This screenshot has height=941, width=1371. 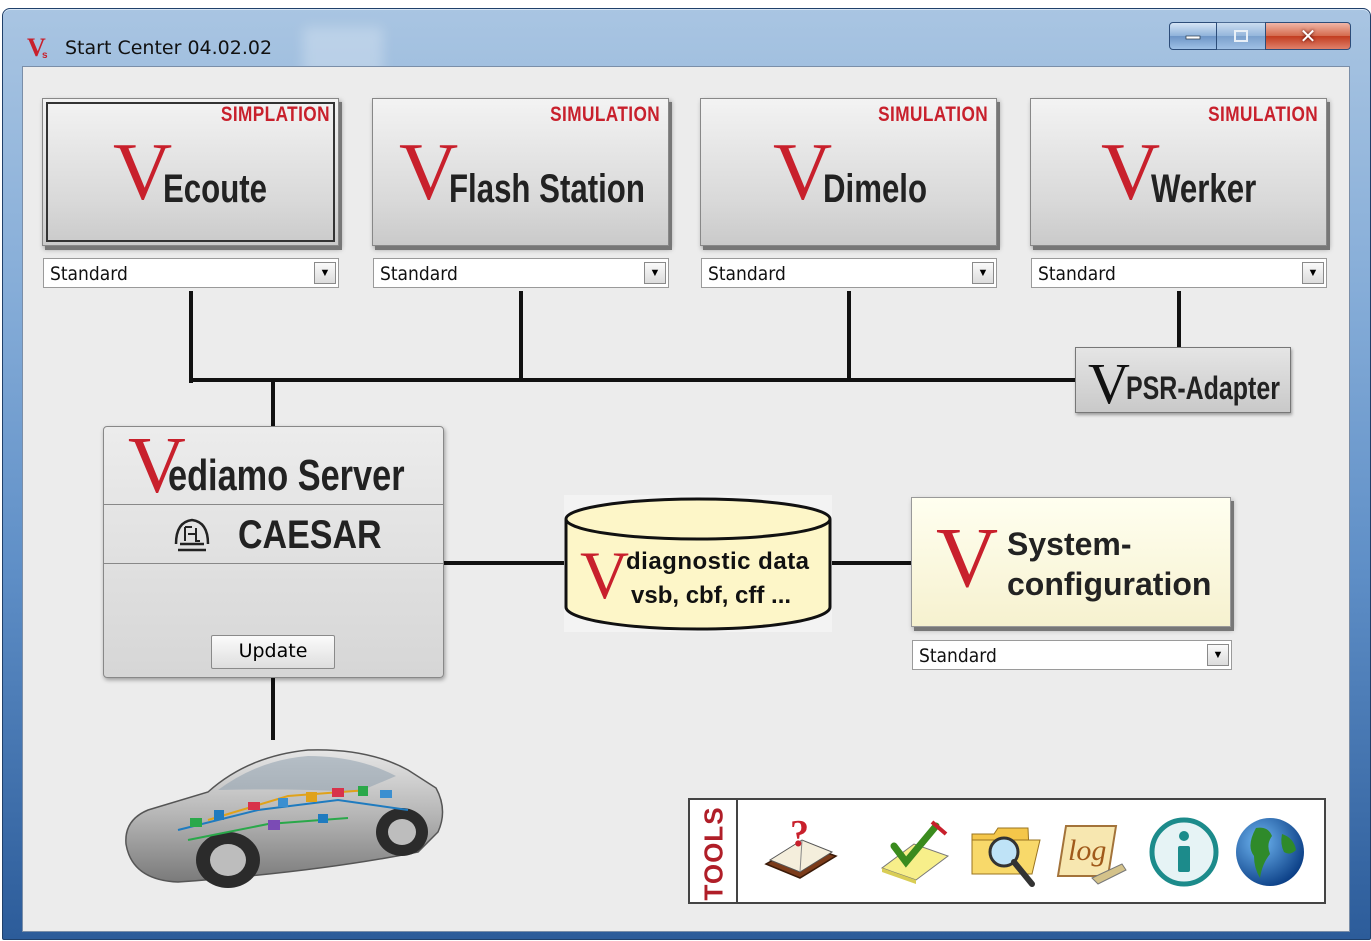 I want to click on globe-icon, so click(x=1271, y=852).